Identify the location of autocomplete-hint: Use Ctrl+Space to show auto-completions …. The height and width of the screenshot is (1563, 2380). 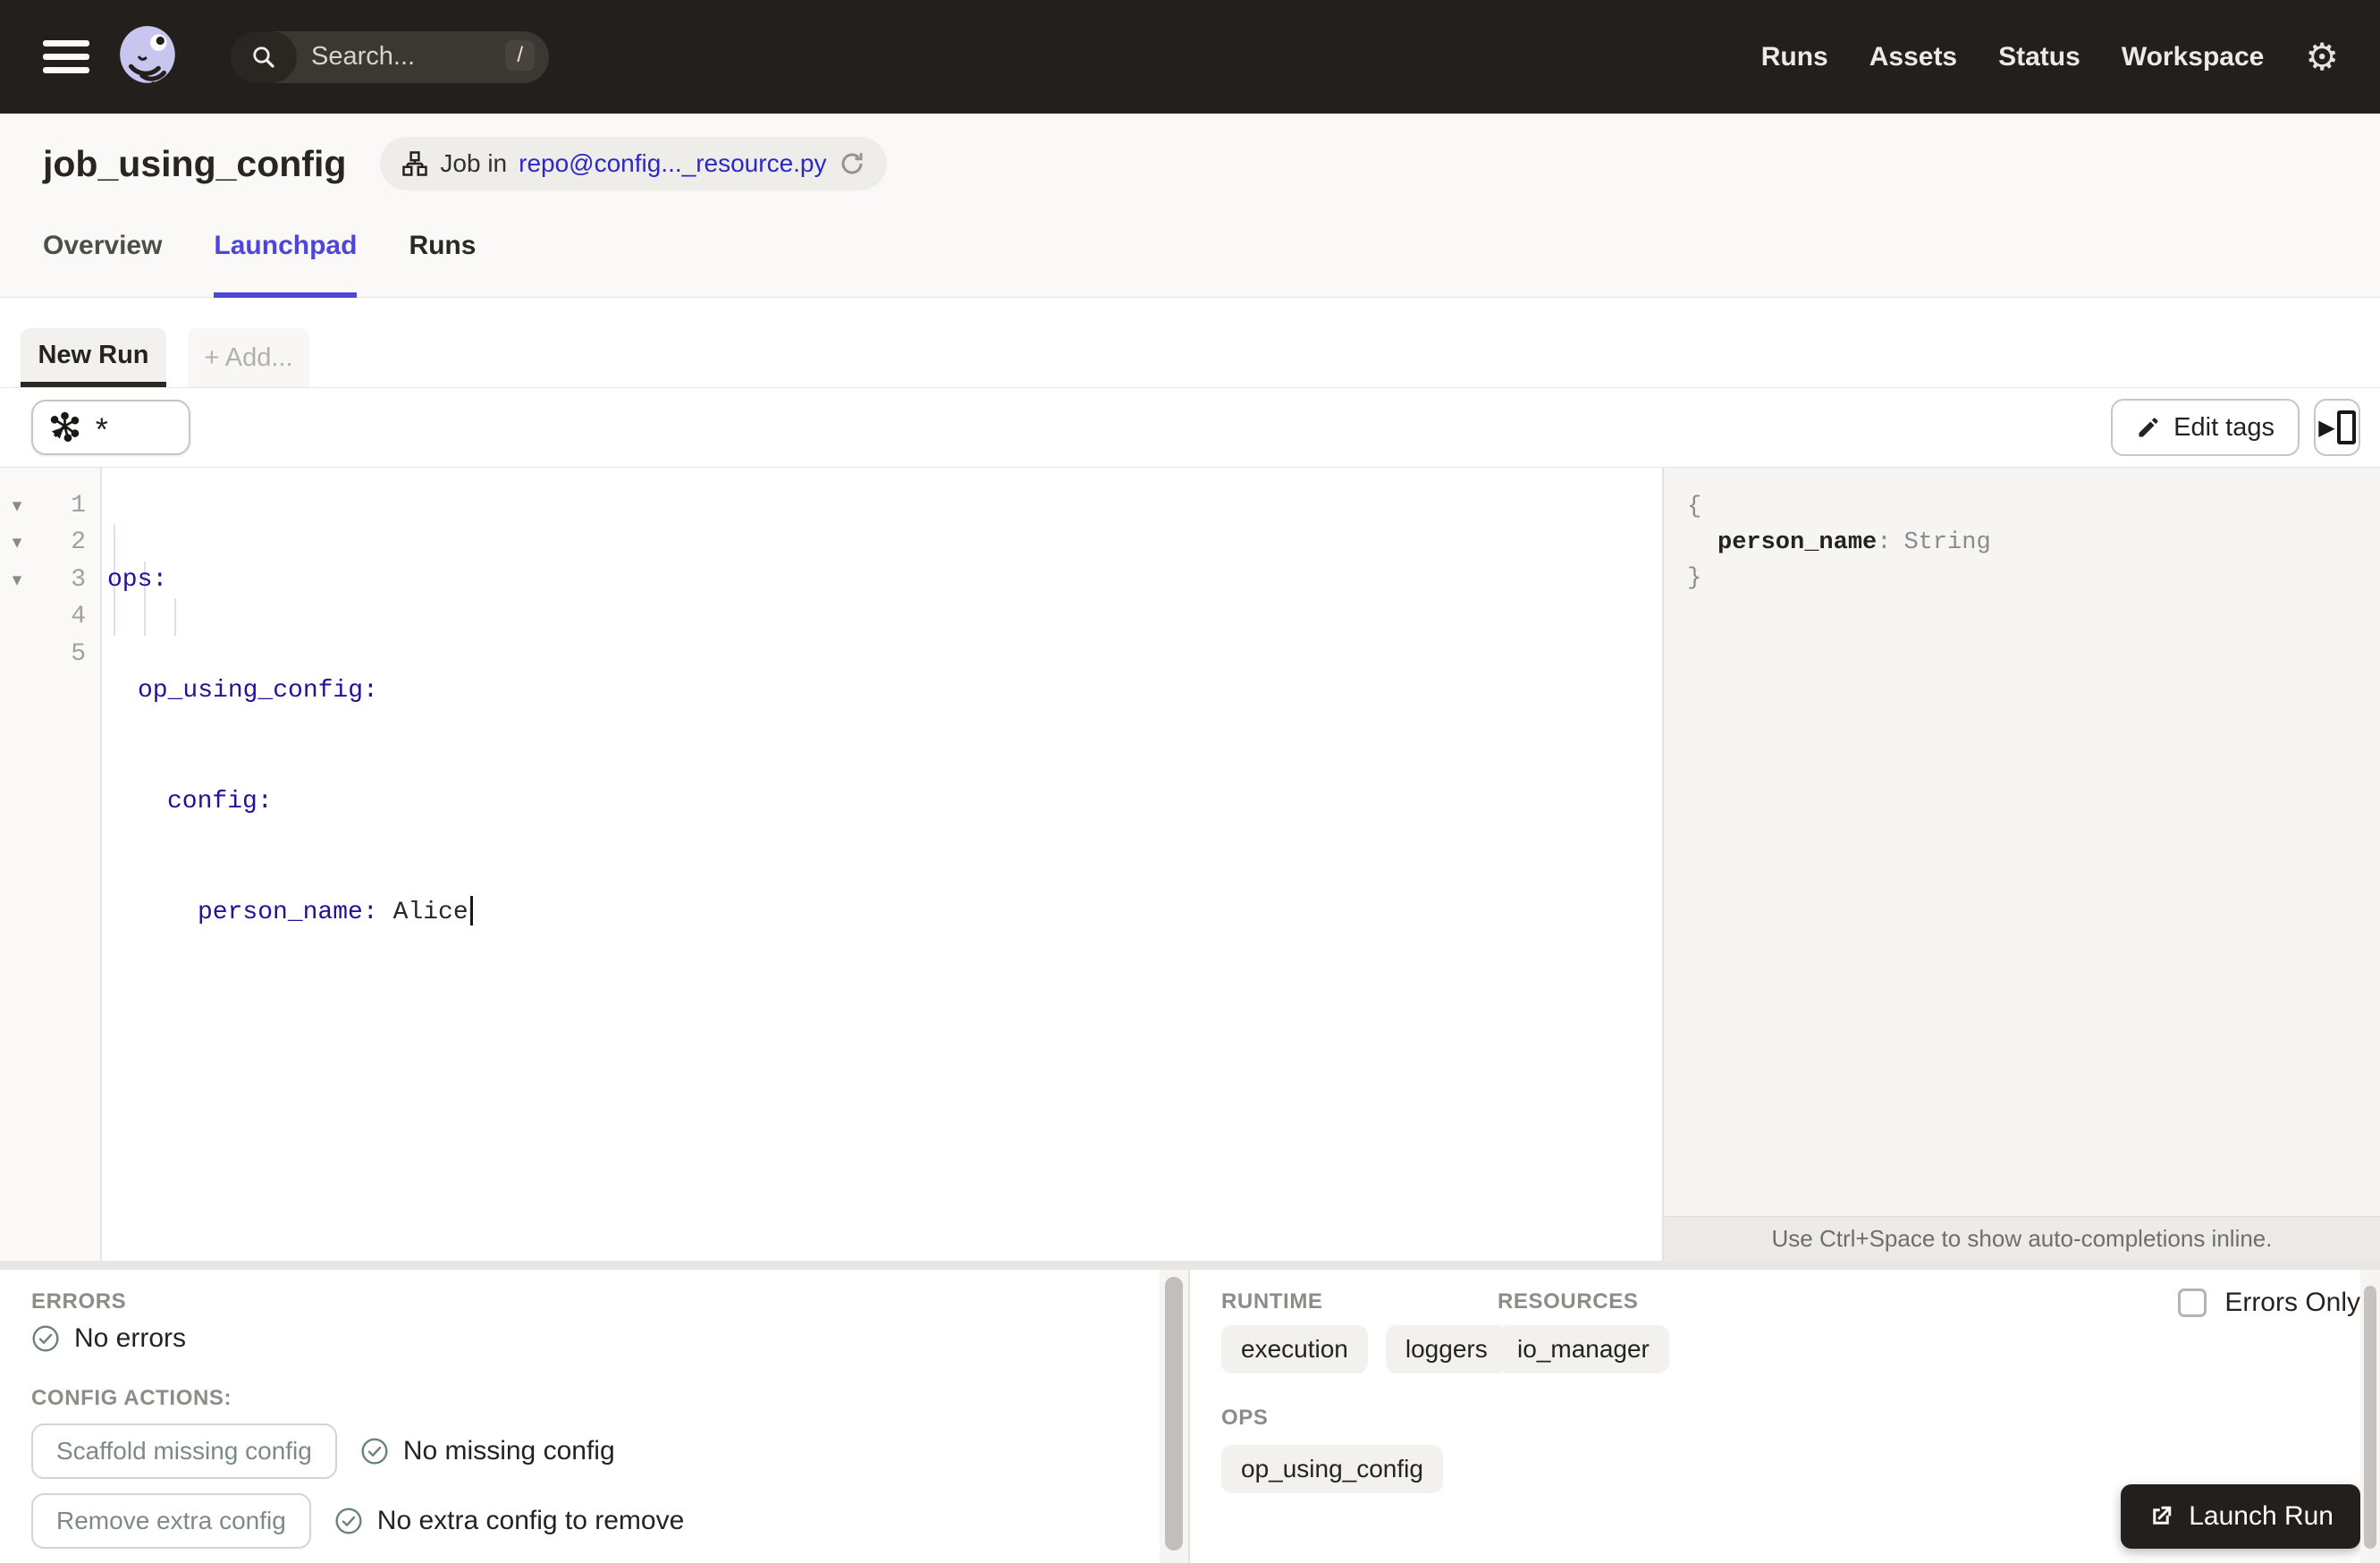
(2022, 1238).